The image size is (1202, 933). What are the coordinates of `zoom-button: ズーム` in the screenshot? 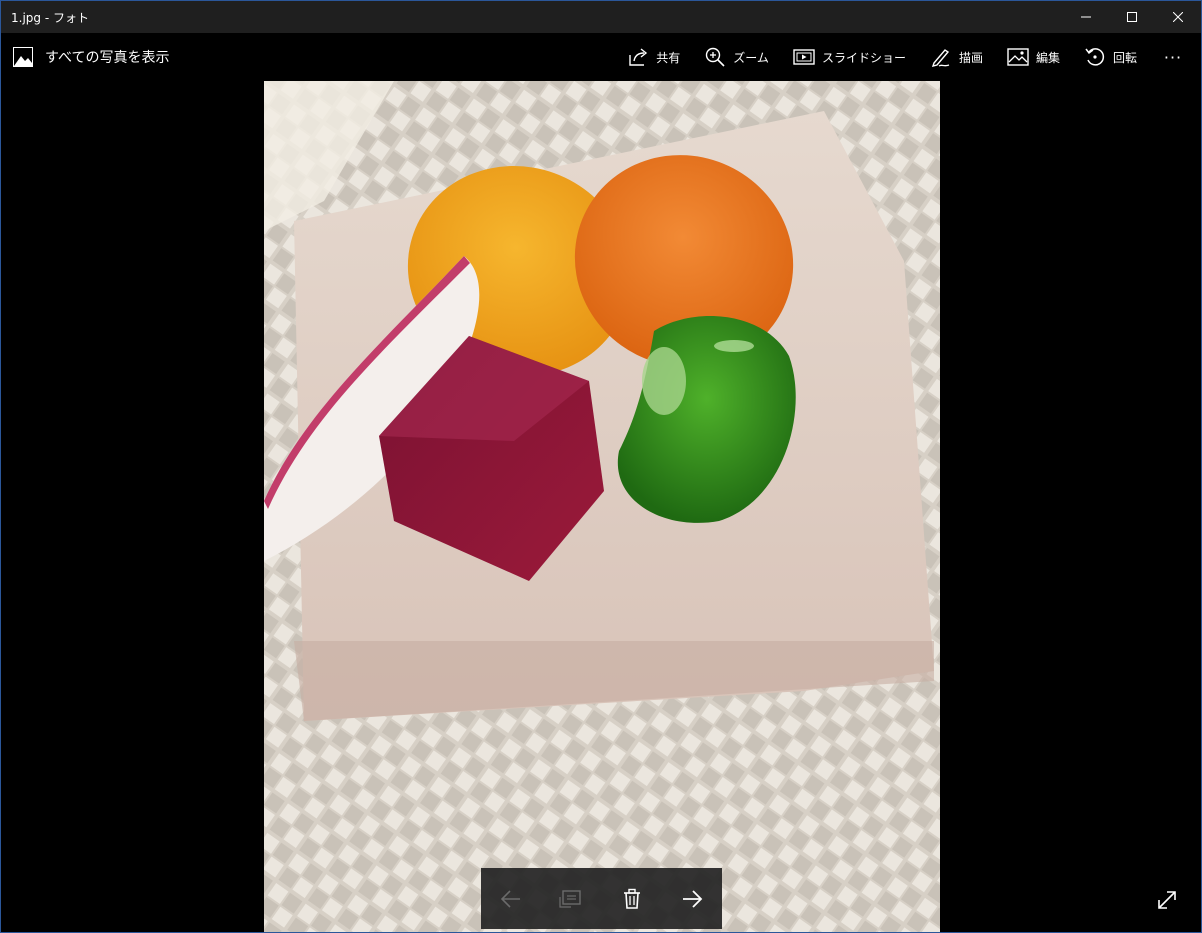 It's located at (736, 57).